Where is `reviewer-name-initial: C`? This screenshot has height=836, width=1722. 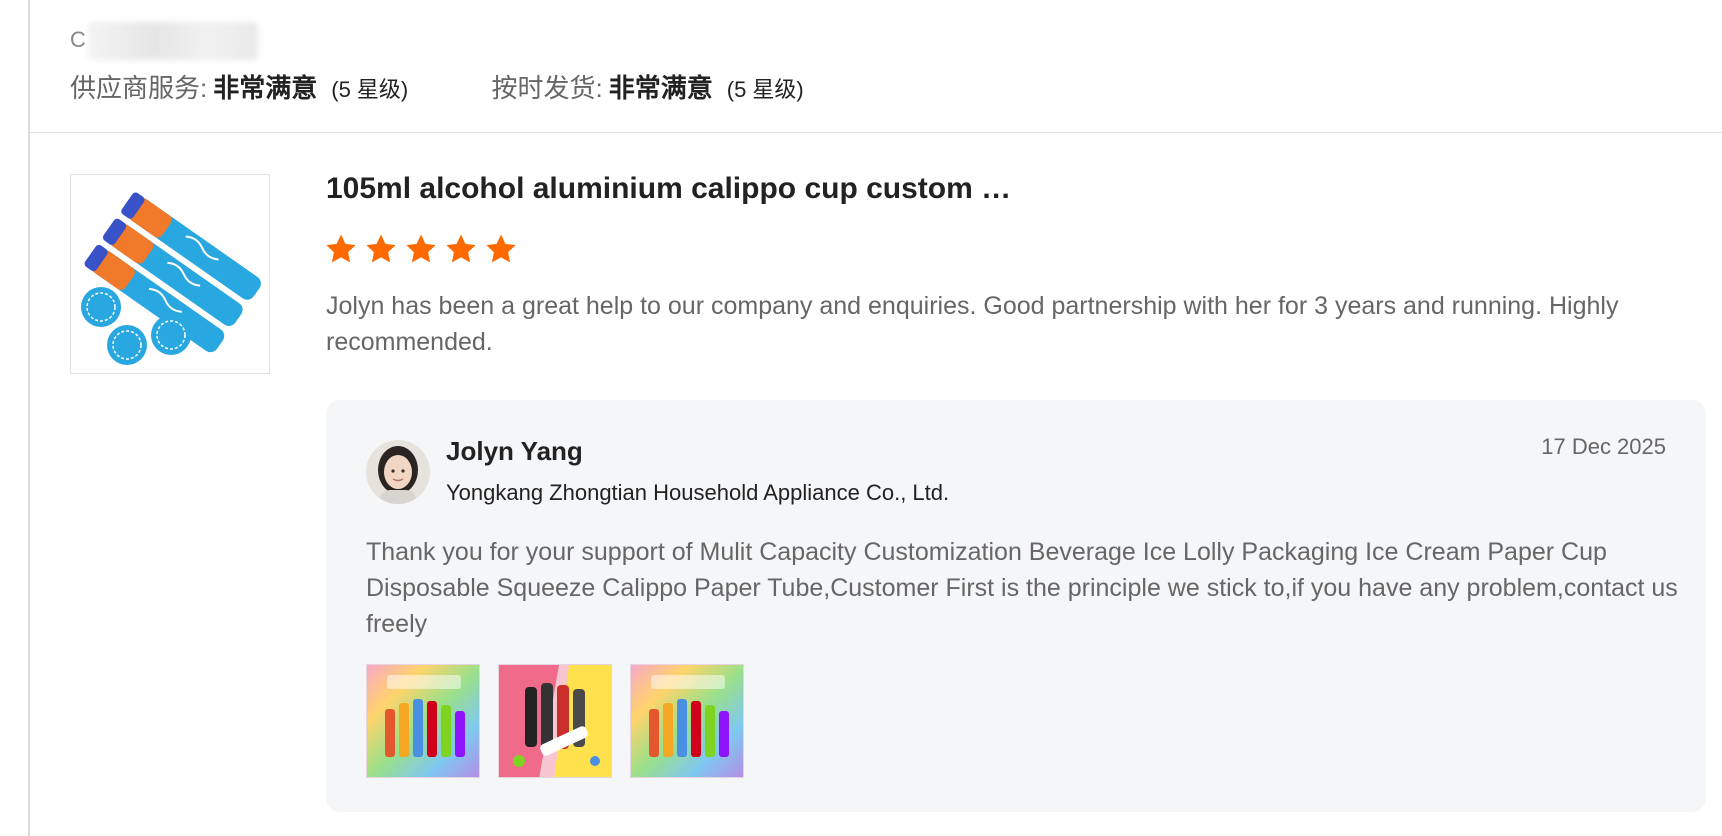 reviewer-name-initial: C is located at coordinates (78, 39).